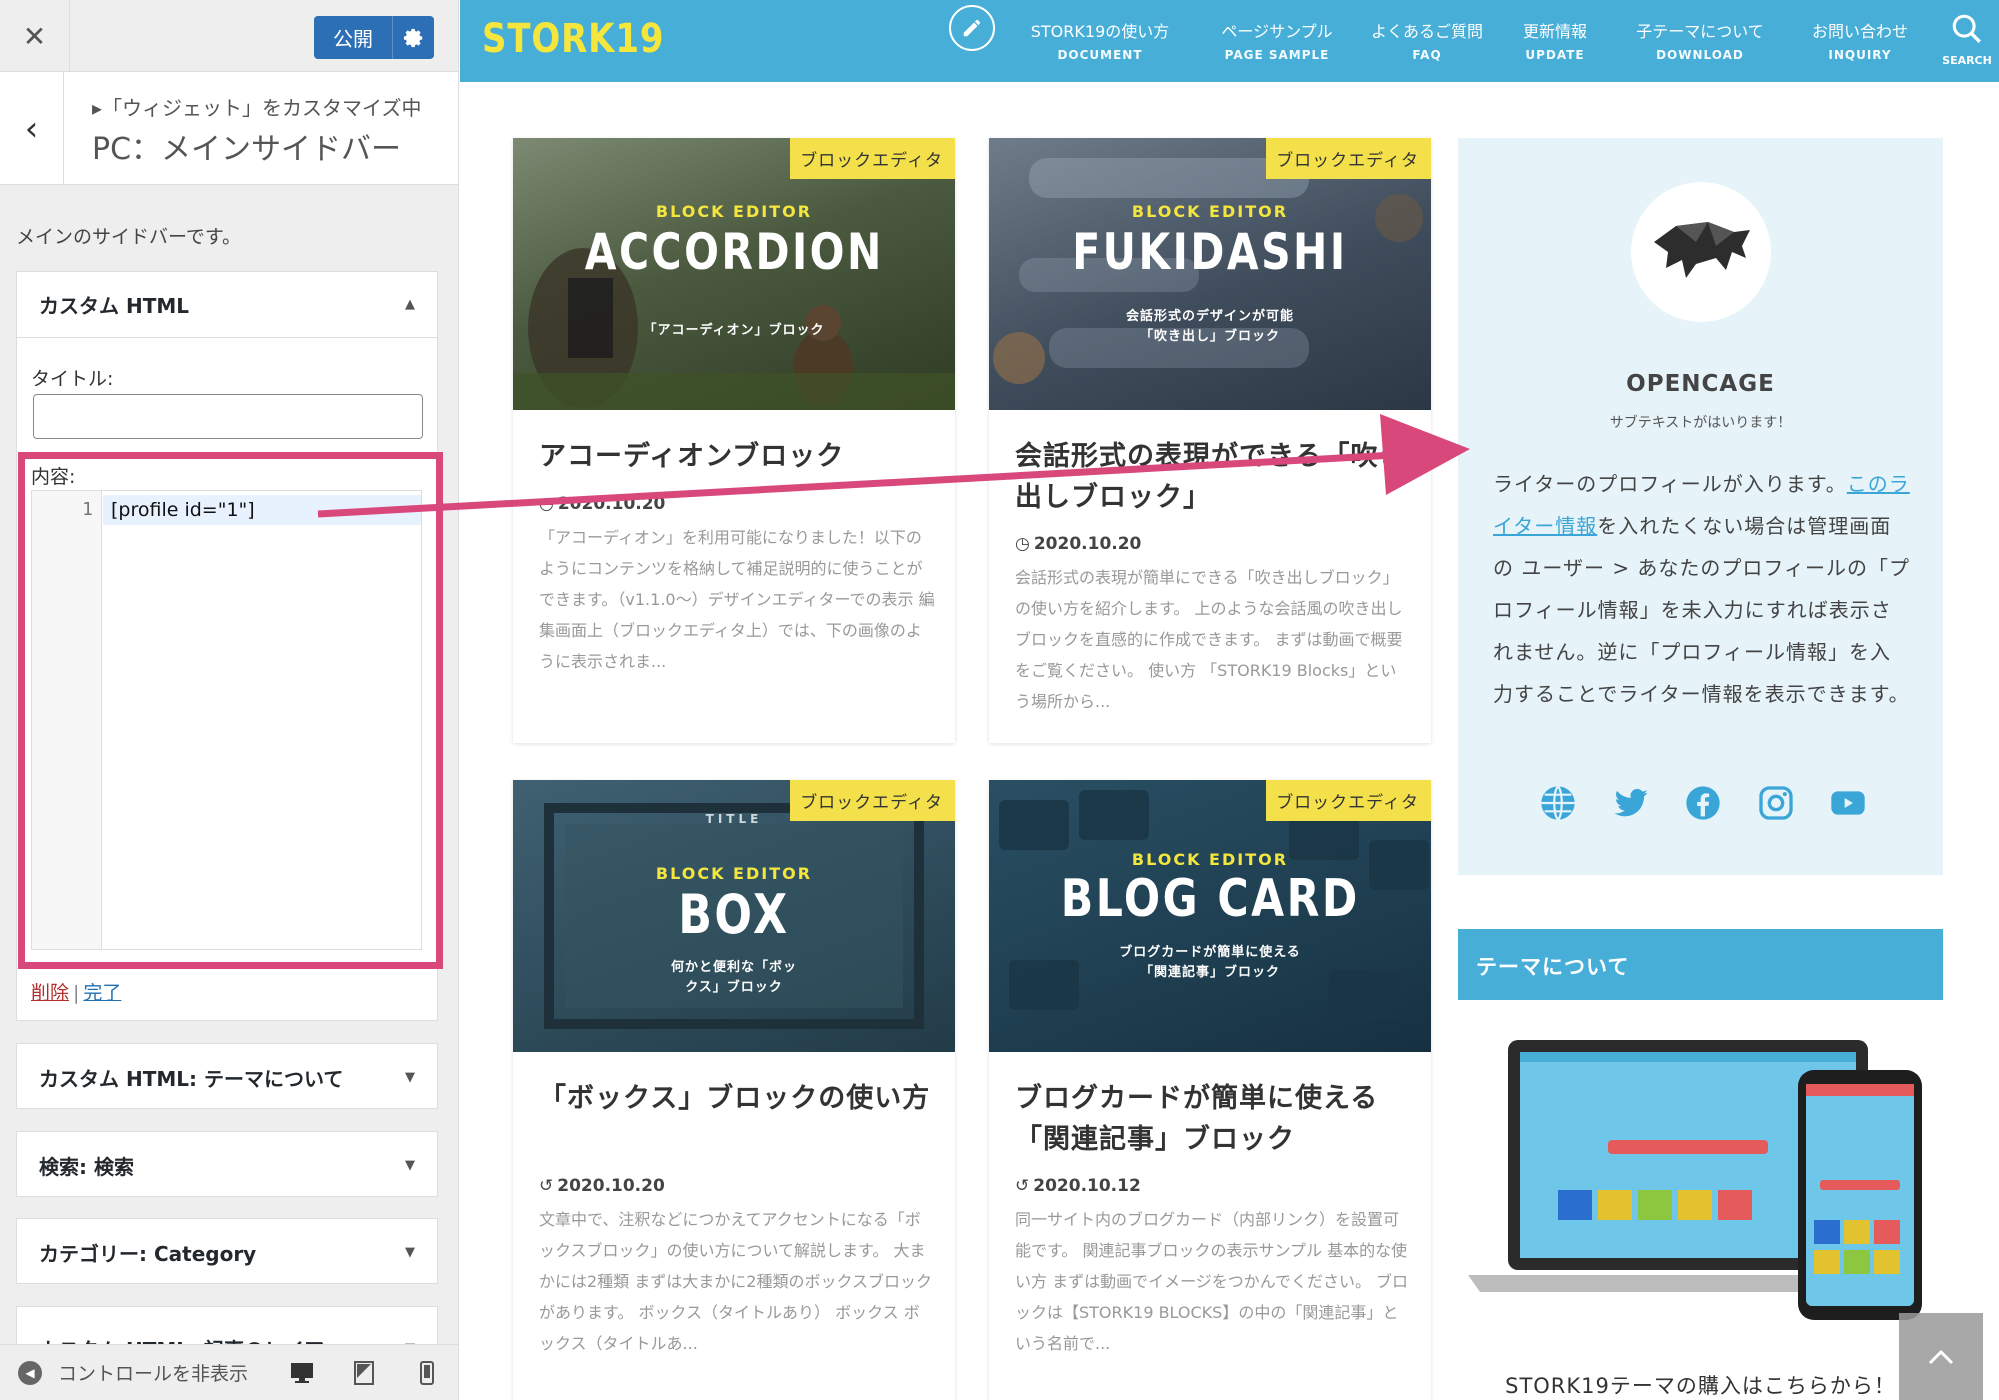 This screenshot has width=1999, height=1400. Describe the element at coordinates (1700, 1190) in the screenshot. I see `theme-promo-image` at that location.